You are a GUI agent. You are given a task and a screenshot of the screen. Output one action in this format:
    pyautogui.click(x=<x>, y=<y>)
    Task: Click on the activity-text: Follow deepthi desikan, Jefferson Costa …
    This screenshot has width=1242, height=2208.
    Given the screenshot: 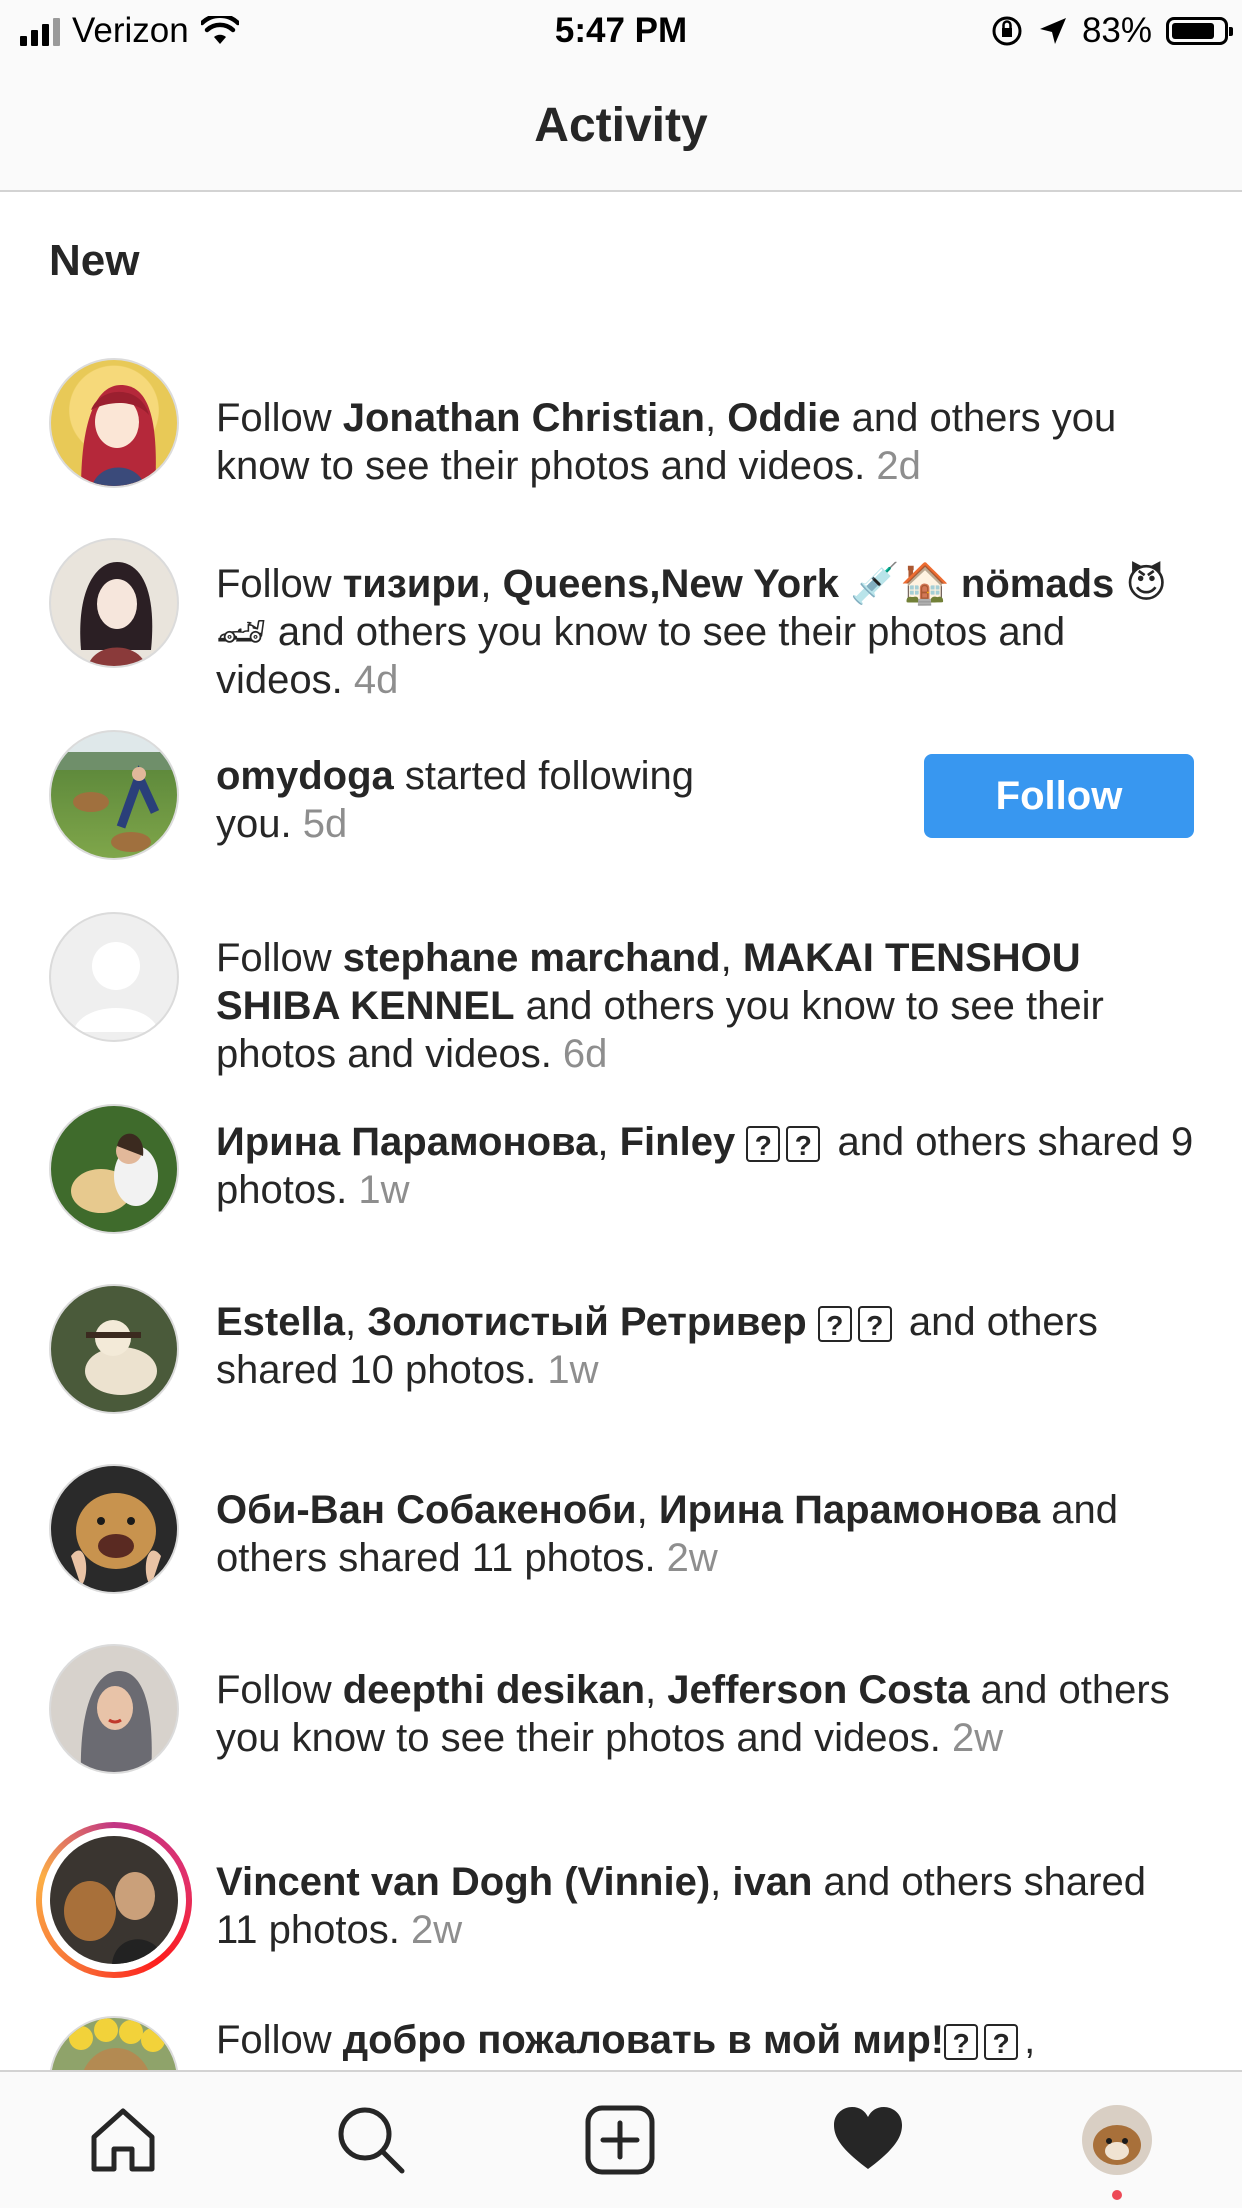 What is the action you would take?
    pyautogui.click(x=693, y=1714)
    